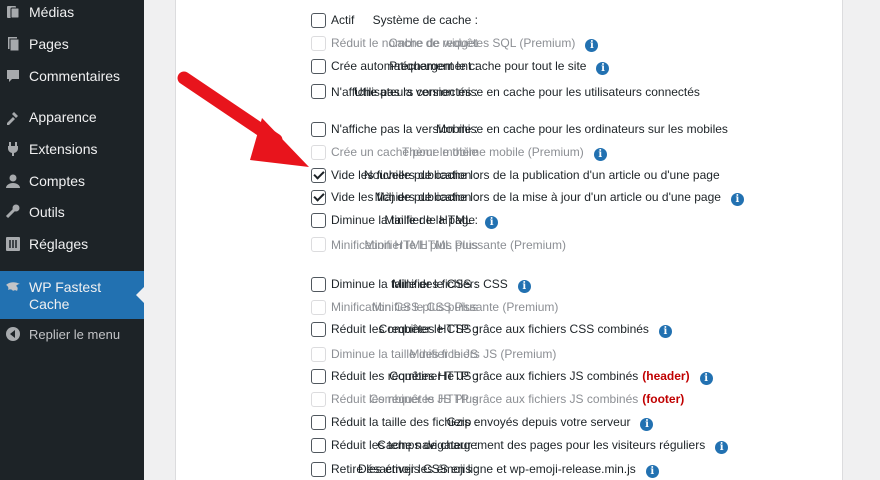 The width and height of the screenshot is (880, 480). I want to click on setting-description: Actif, so click(342, 20).